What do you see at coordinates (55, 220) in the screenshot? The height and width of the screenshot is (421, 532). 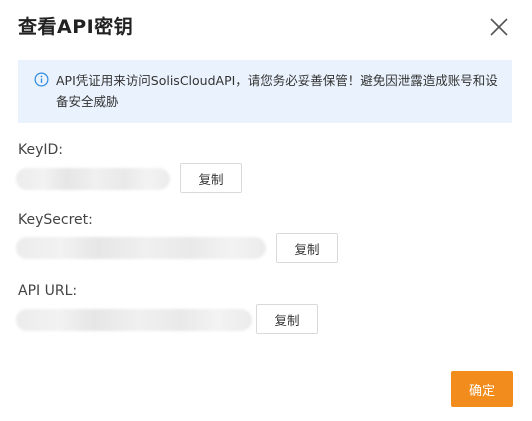 I see `key-secret-label: KeySecret:` at bounding box center [55, 220].